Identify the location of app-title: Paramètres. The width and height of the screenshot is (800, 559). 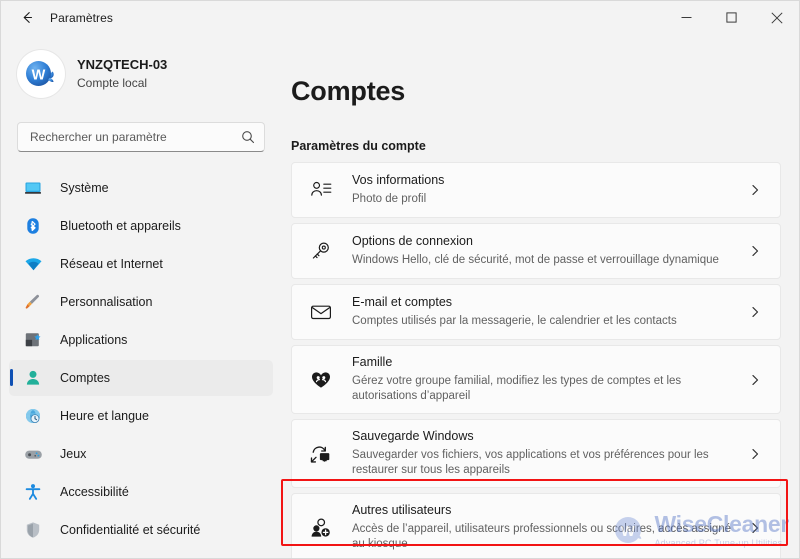
(82, 17).